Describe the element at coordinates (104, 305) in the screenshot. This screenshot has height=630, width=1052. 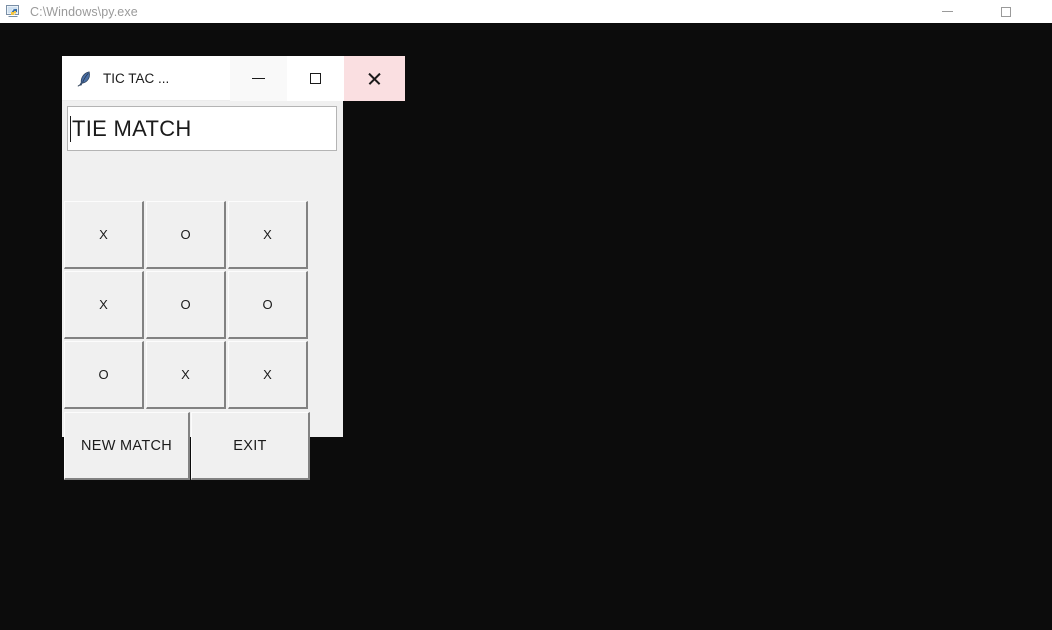
I see `board-cell-3: X` at that location.